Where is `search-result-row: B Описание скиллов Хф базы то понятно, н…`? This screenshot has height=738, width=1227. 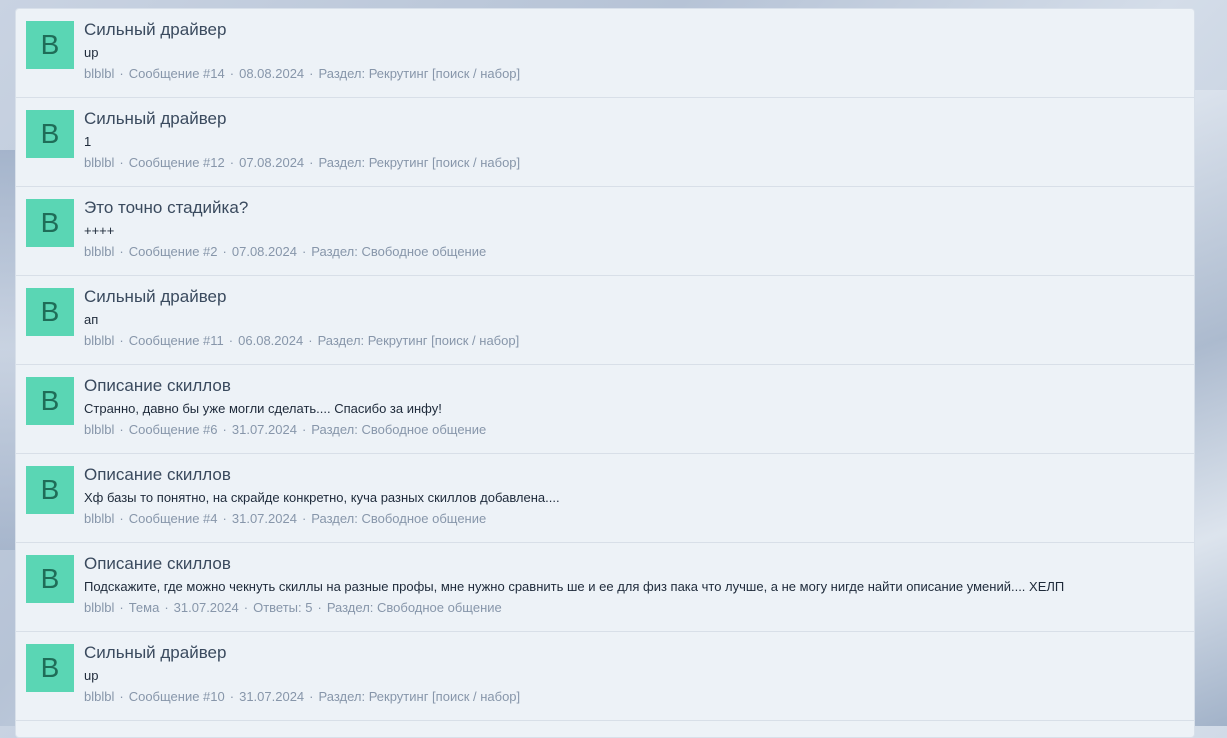
search-result-row: B Описание скиллов Хф базы то понятно, н… is located at coordinates (605, 498).